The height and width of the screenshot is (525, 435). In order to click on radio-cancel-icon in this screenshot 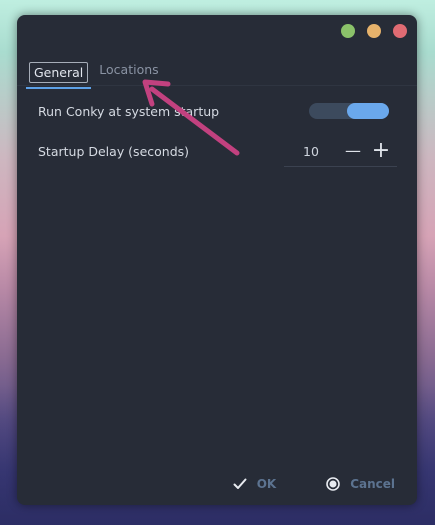, I will do `click(333, 484)`.